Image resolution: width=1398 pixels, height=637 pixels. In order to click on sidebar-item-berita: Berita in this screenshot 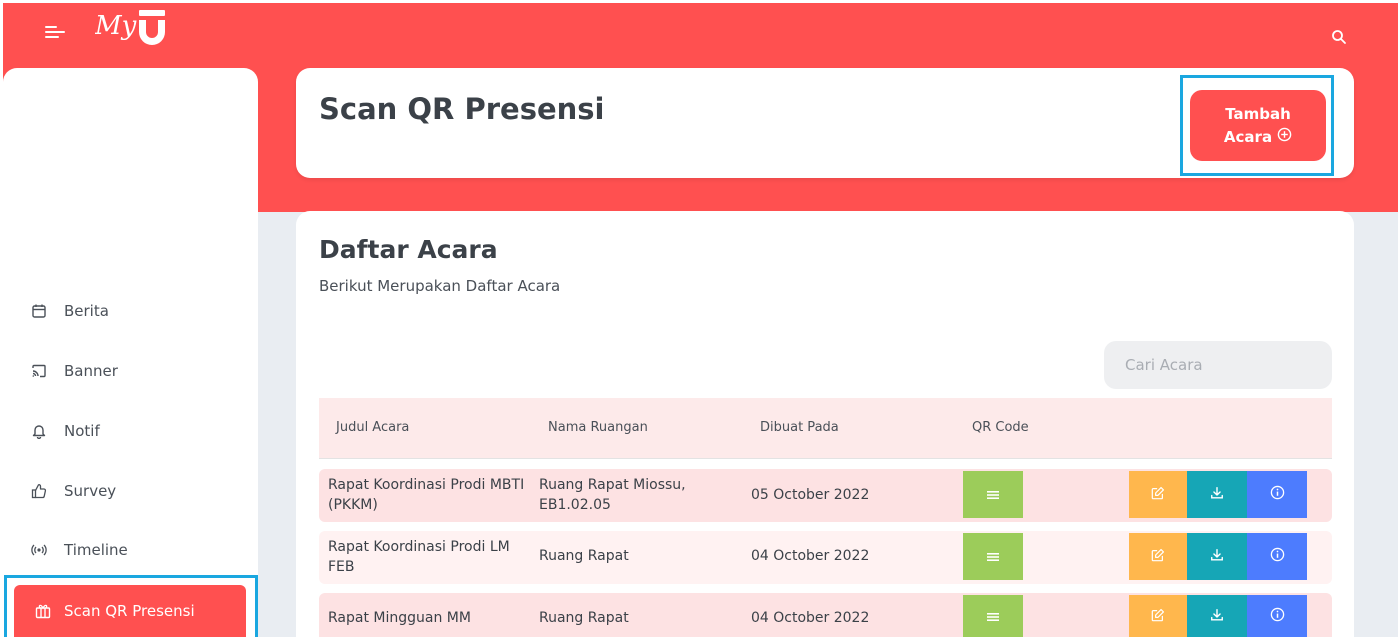, I will do `click(135, 311)`.